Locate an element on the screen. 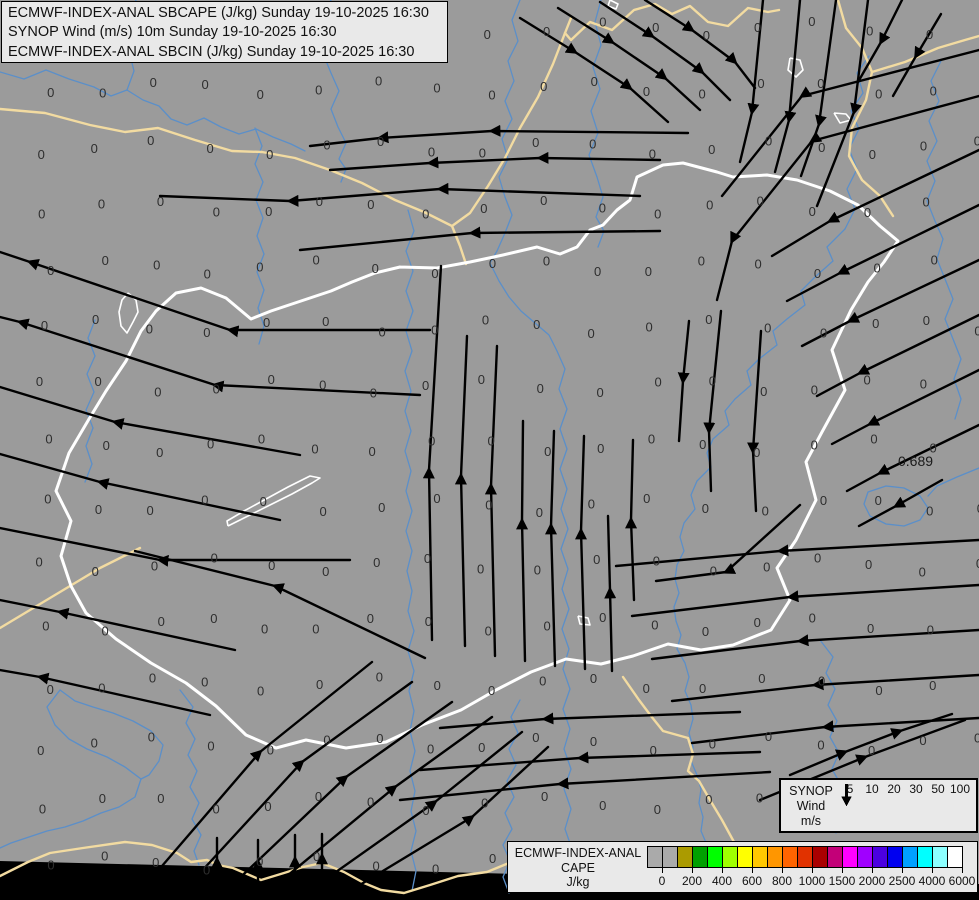  wind-legend-variable: Wind is located at coordinates (811, 806).